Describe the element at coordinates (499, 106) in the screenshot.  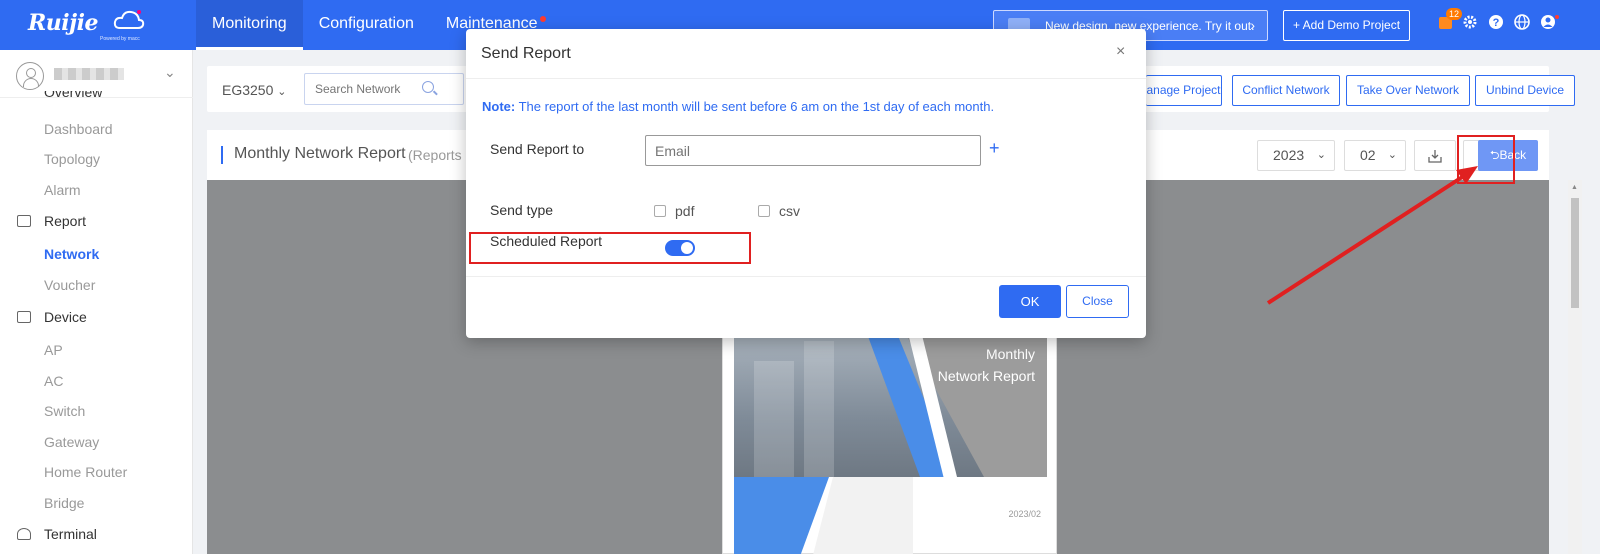
I see `note-label: Note:` at that location.